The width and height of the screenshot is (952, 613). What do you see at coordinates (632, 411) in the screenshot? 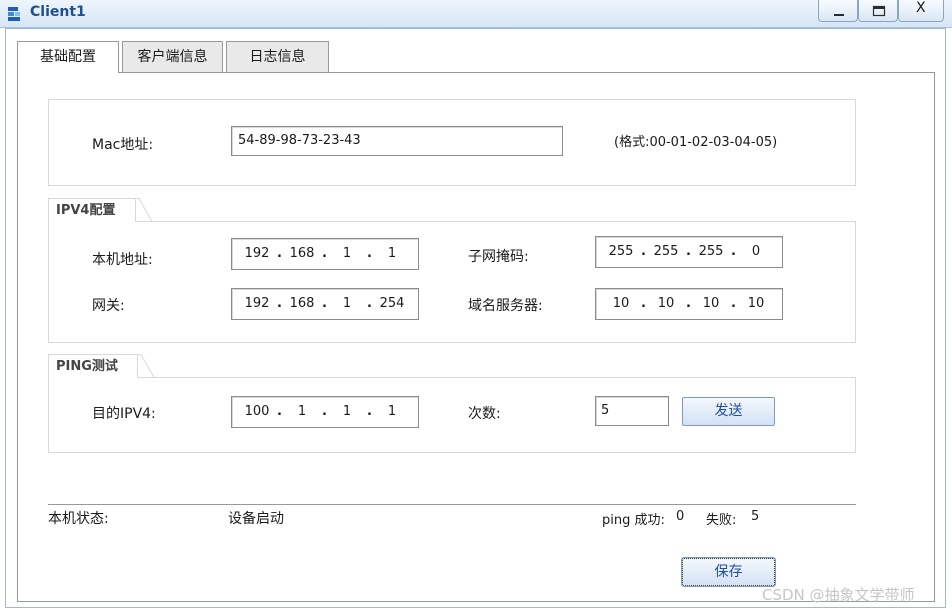
I see `ping-count-input: 5` at bounding box center [632, 411].